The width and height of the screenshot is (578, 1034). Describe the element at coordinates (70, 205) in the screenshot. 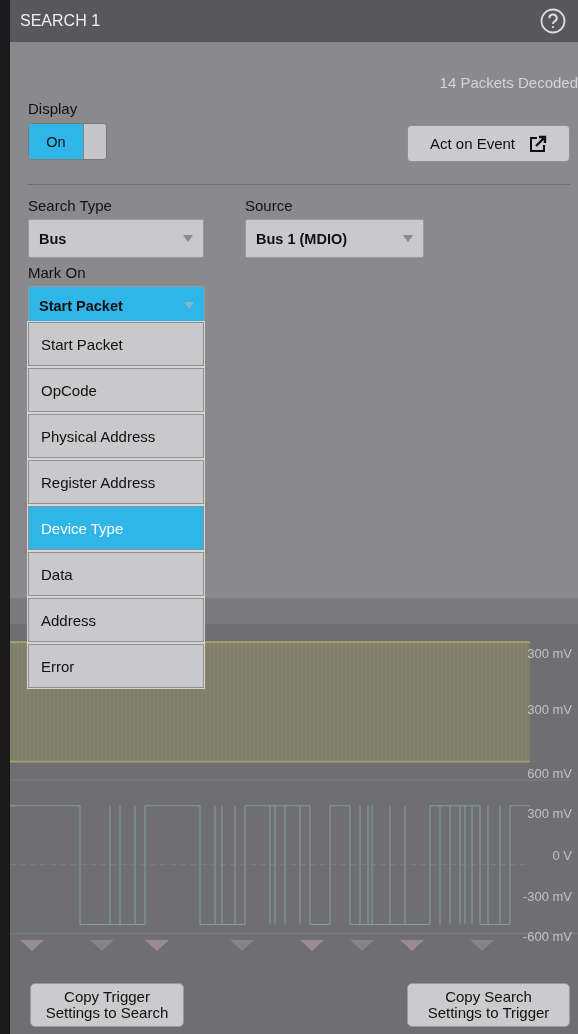

I see `field-label: Search Type` at that location.